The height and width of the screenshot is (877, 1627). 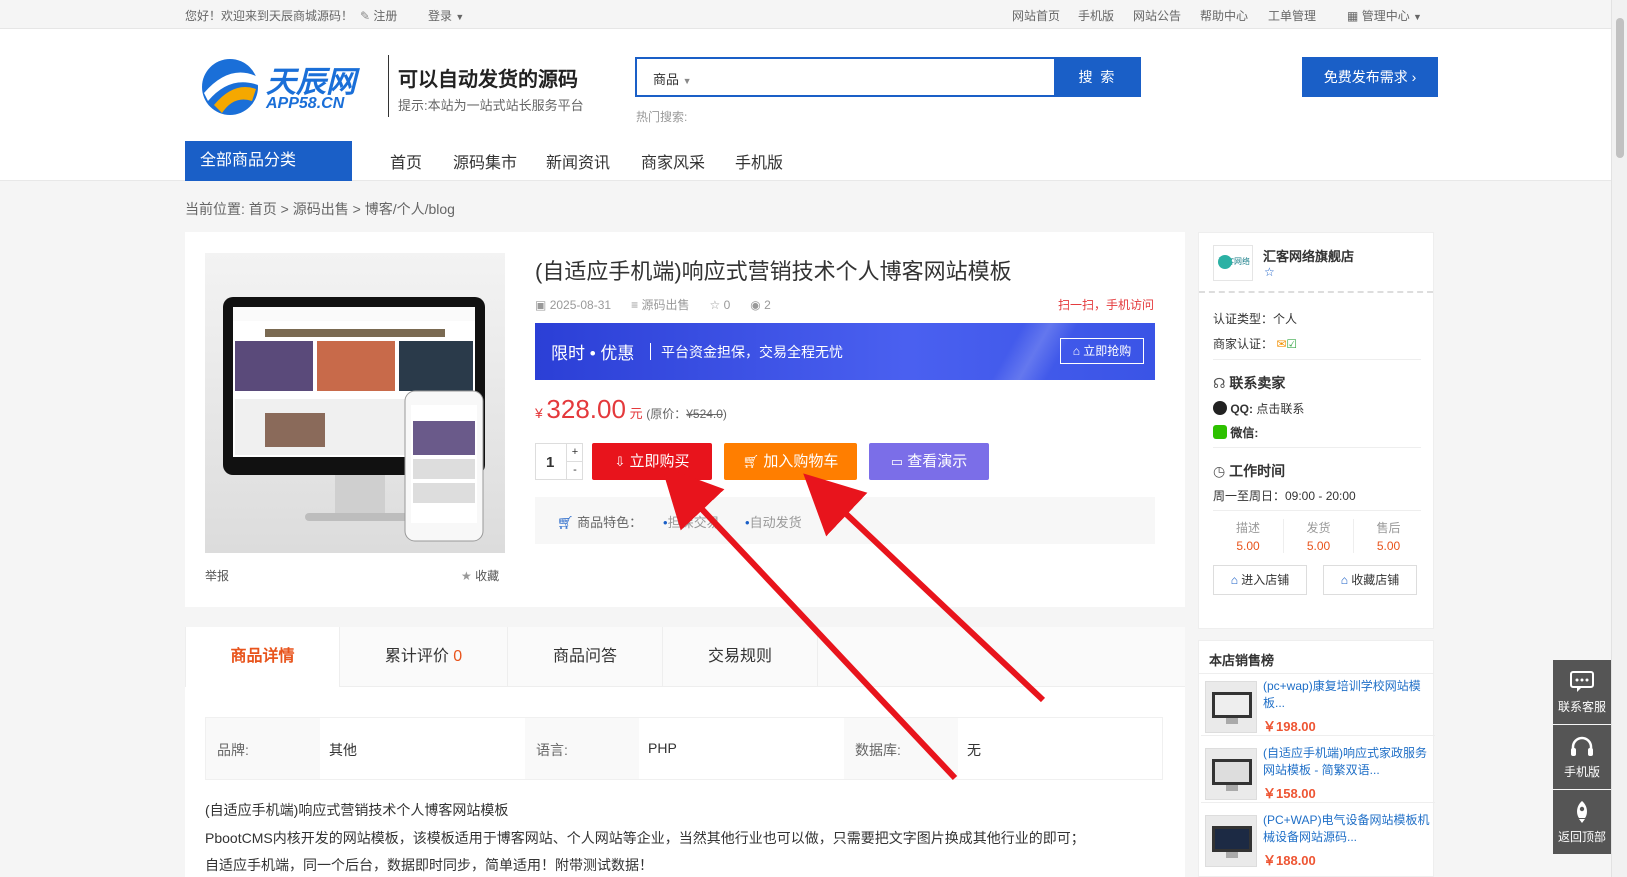 What do you see at coordinates (752, 352) in the screenshot?
I see `promo-text: 平台资金担保，交易全程无忧` at bounding box center [752, 352].